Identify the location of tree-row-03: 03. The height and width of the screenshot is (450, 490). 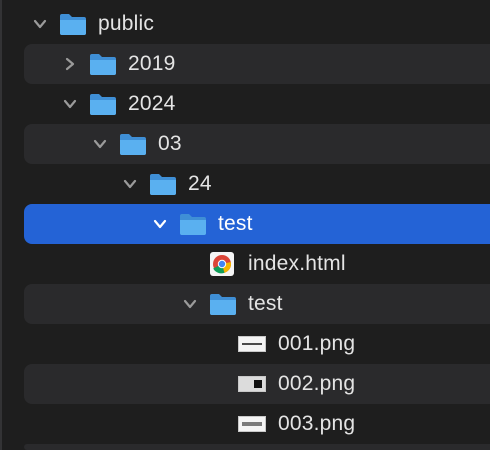
(257, 144).